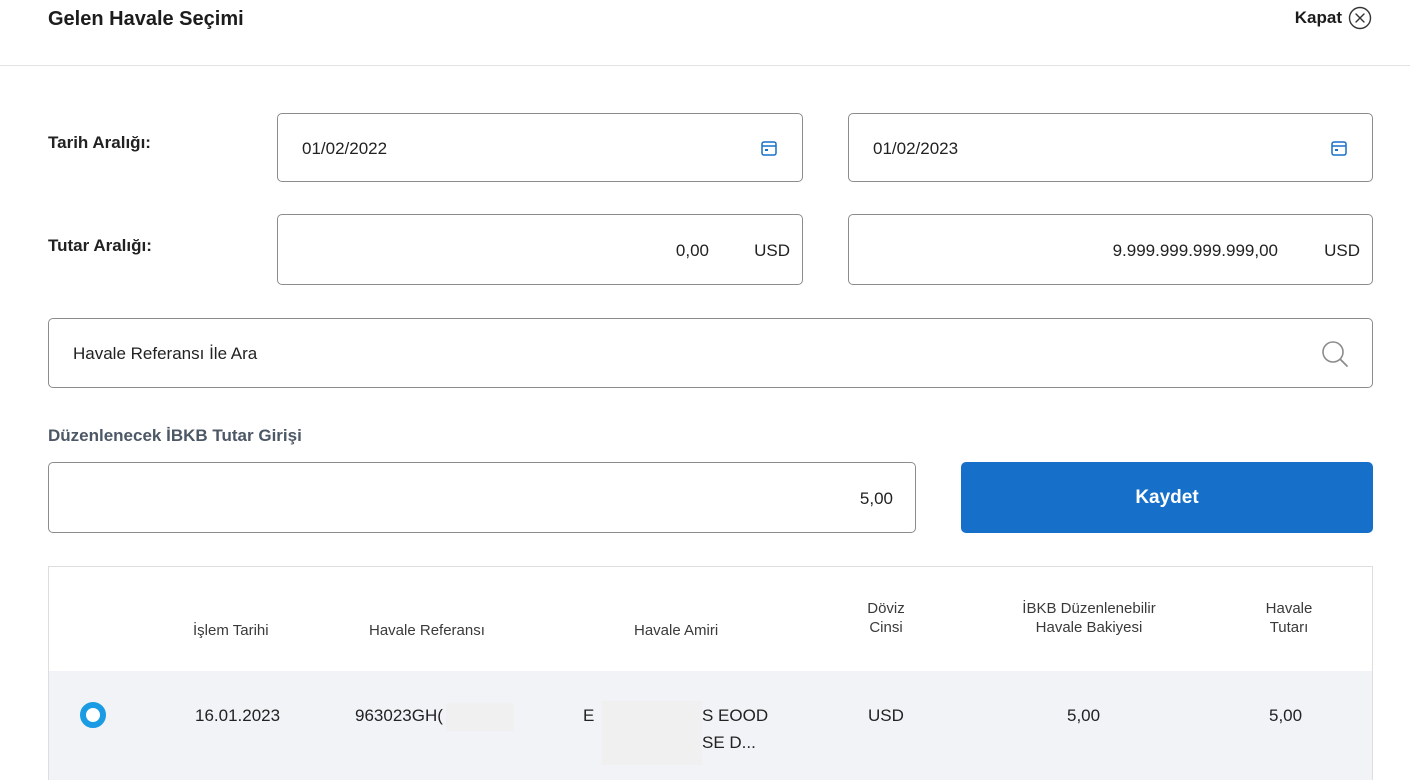 This screenshot has height=780, width=1410. I want to click on start-date-value: 01/02/2022, so click(345, 148).